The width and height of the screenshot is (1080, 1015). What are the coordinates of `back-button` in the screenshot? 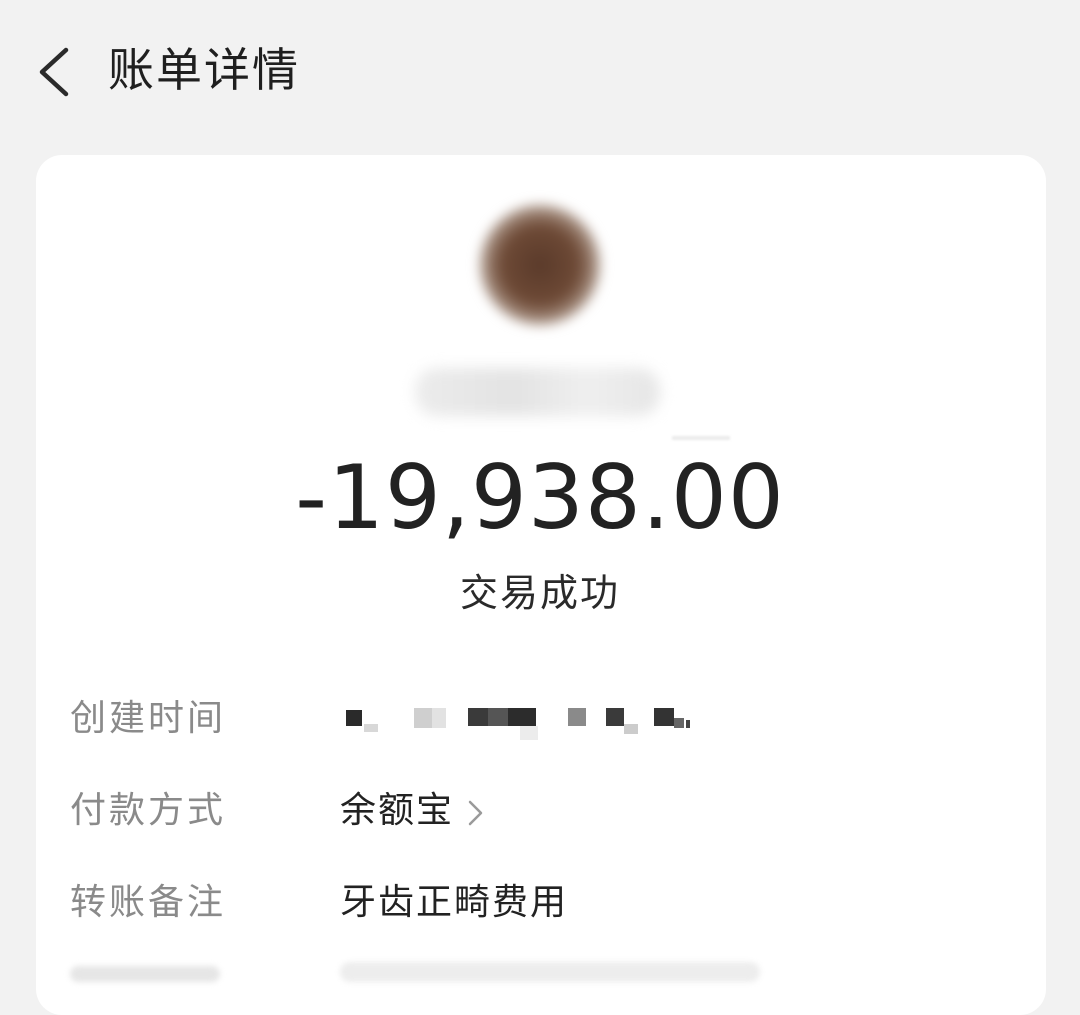 It's located at (58, 72).